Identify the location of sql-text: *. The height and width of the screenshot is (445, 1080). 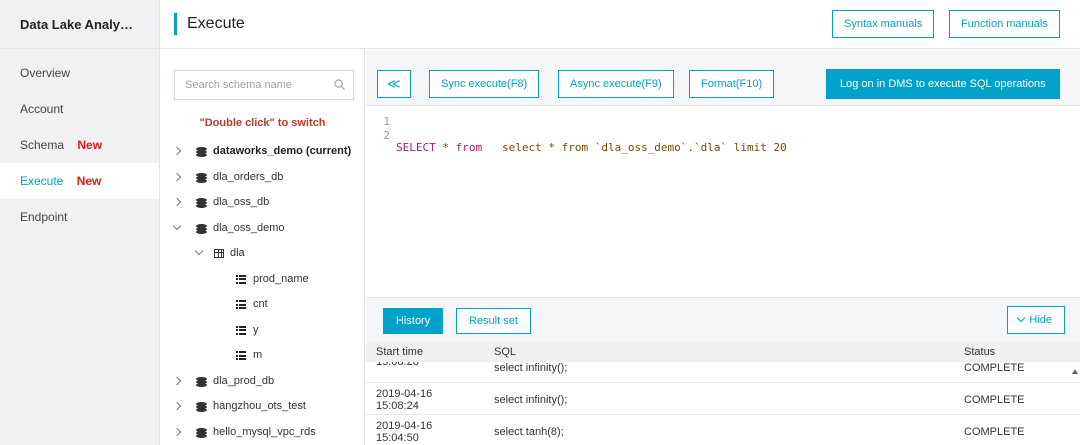
(445, 147).